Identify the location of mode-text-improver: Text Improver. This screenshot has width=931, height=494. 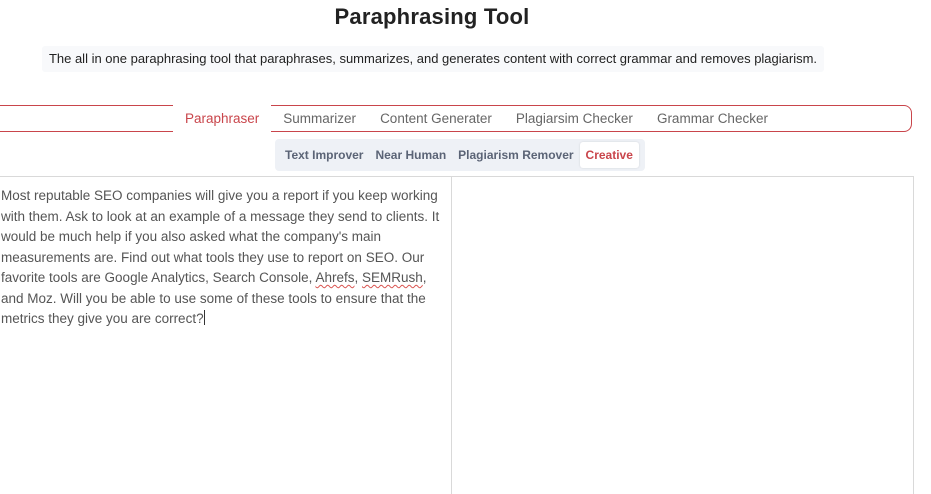
(324, 155).